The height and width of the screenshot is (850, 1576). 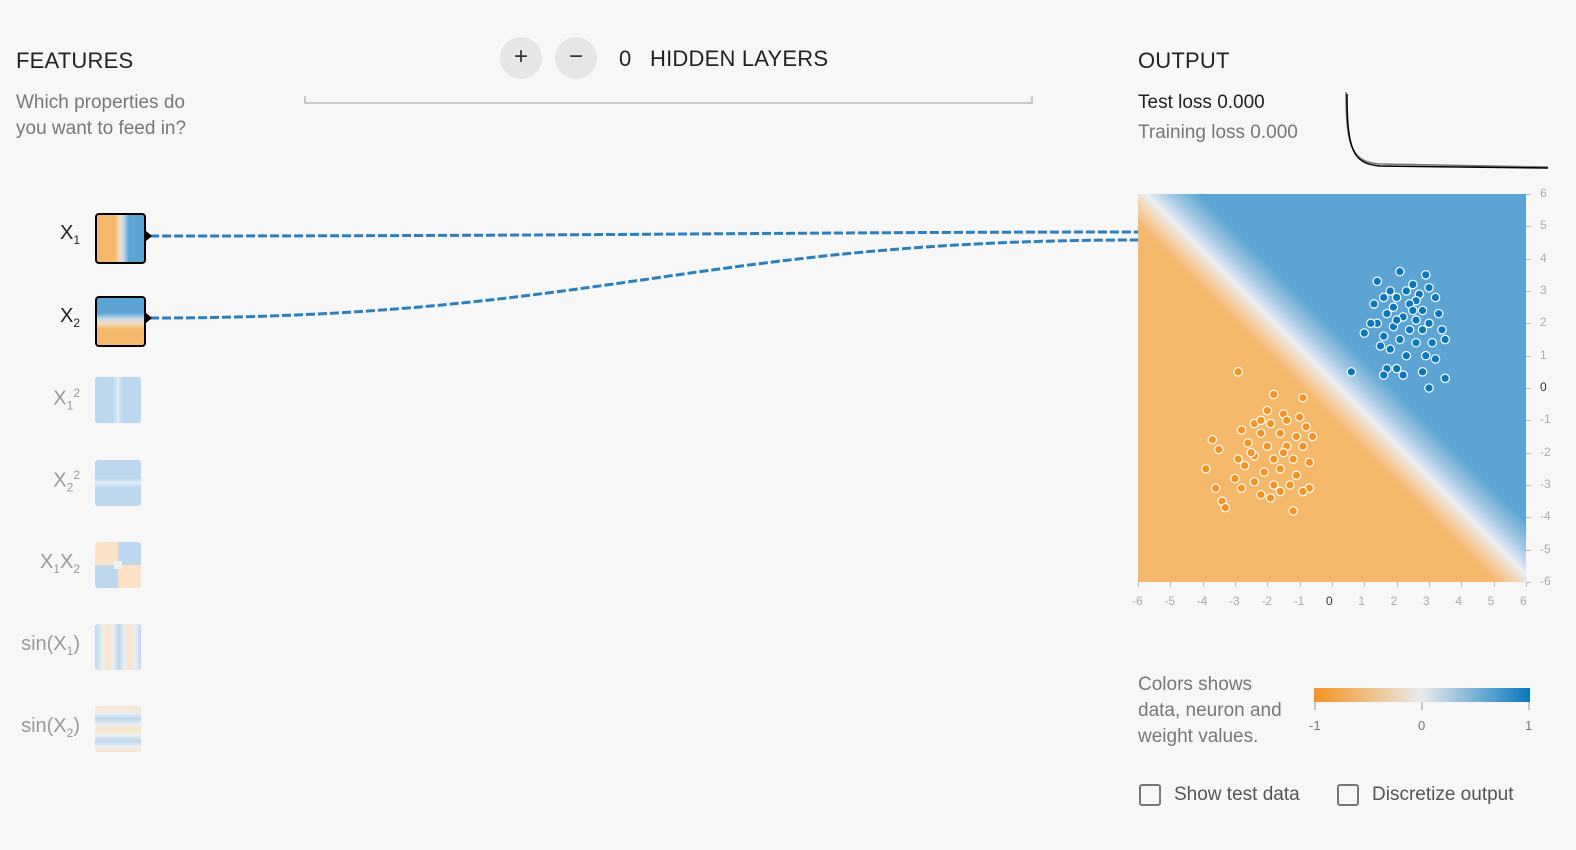 What do you see at coordinates (76, 569) in the screenshot?
I see `feature-x1x2-sub2: 2` at bounding box center [76, 569].